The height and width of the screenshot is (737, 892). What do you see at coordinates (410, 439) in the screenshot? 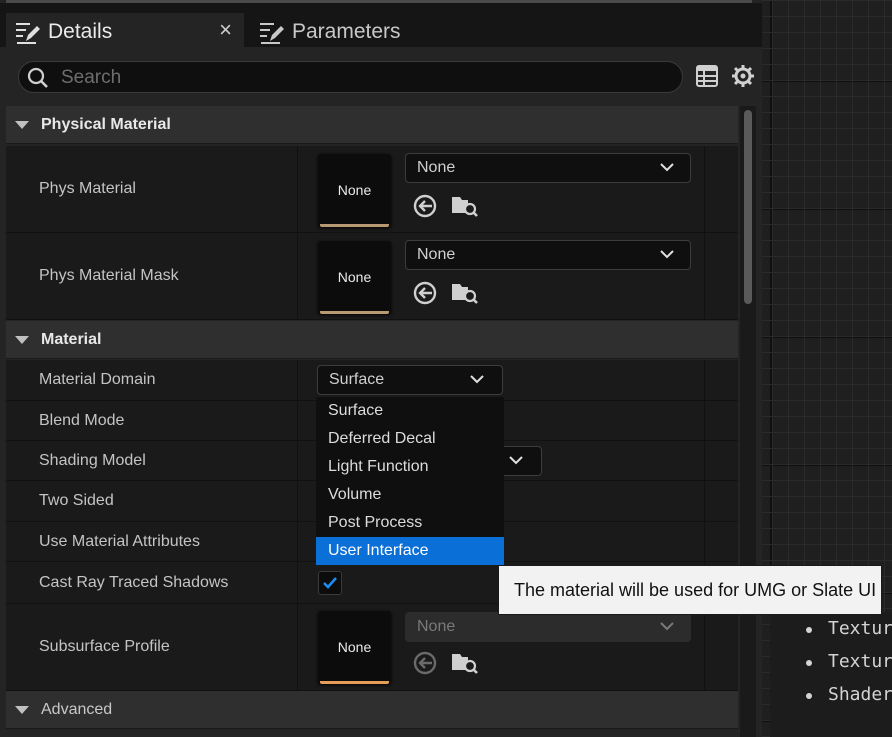
I see `dropdown-option-deferred-decal: Deferred Decal` at bounding box center [410, 439].